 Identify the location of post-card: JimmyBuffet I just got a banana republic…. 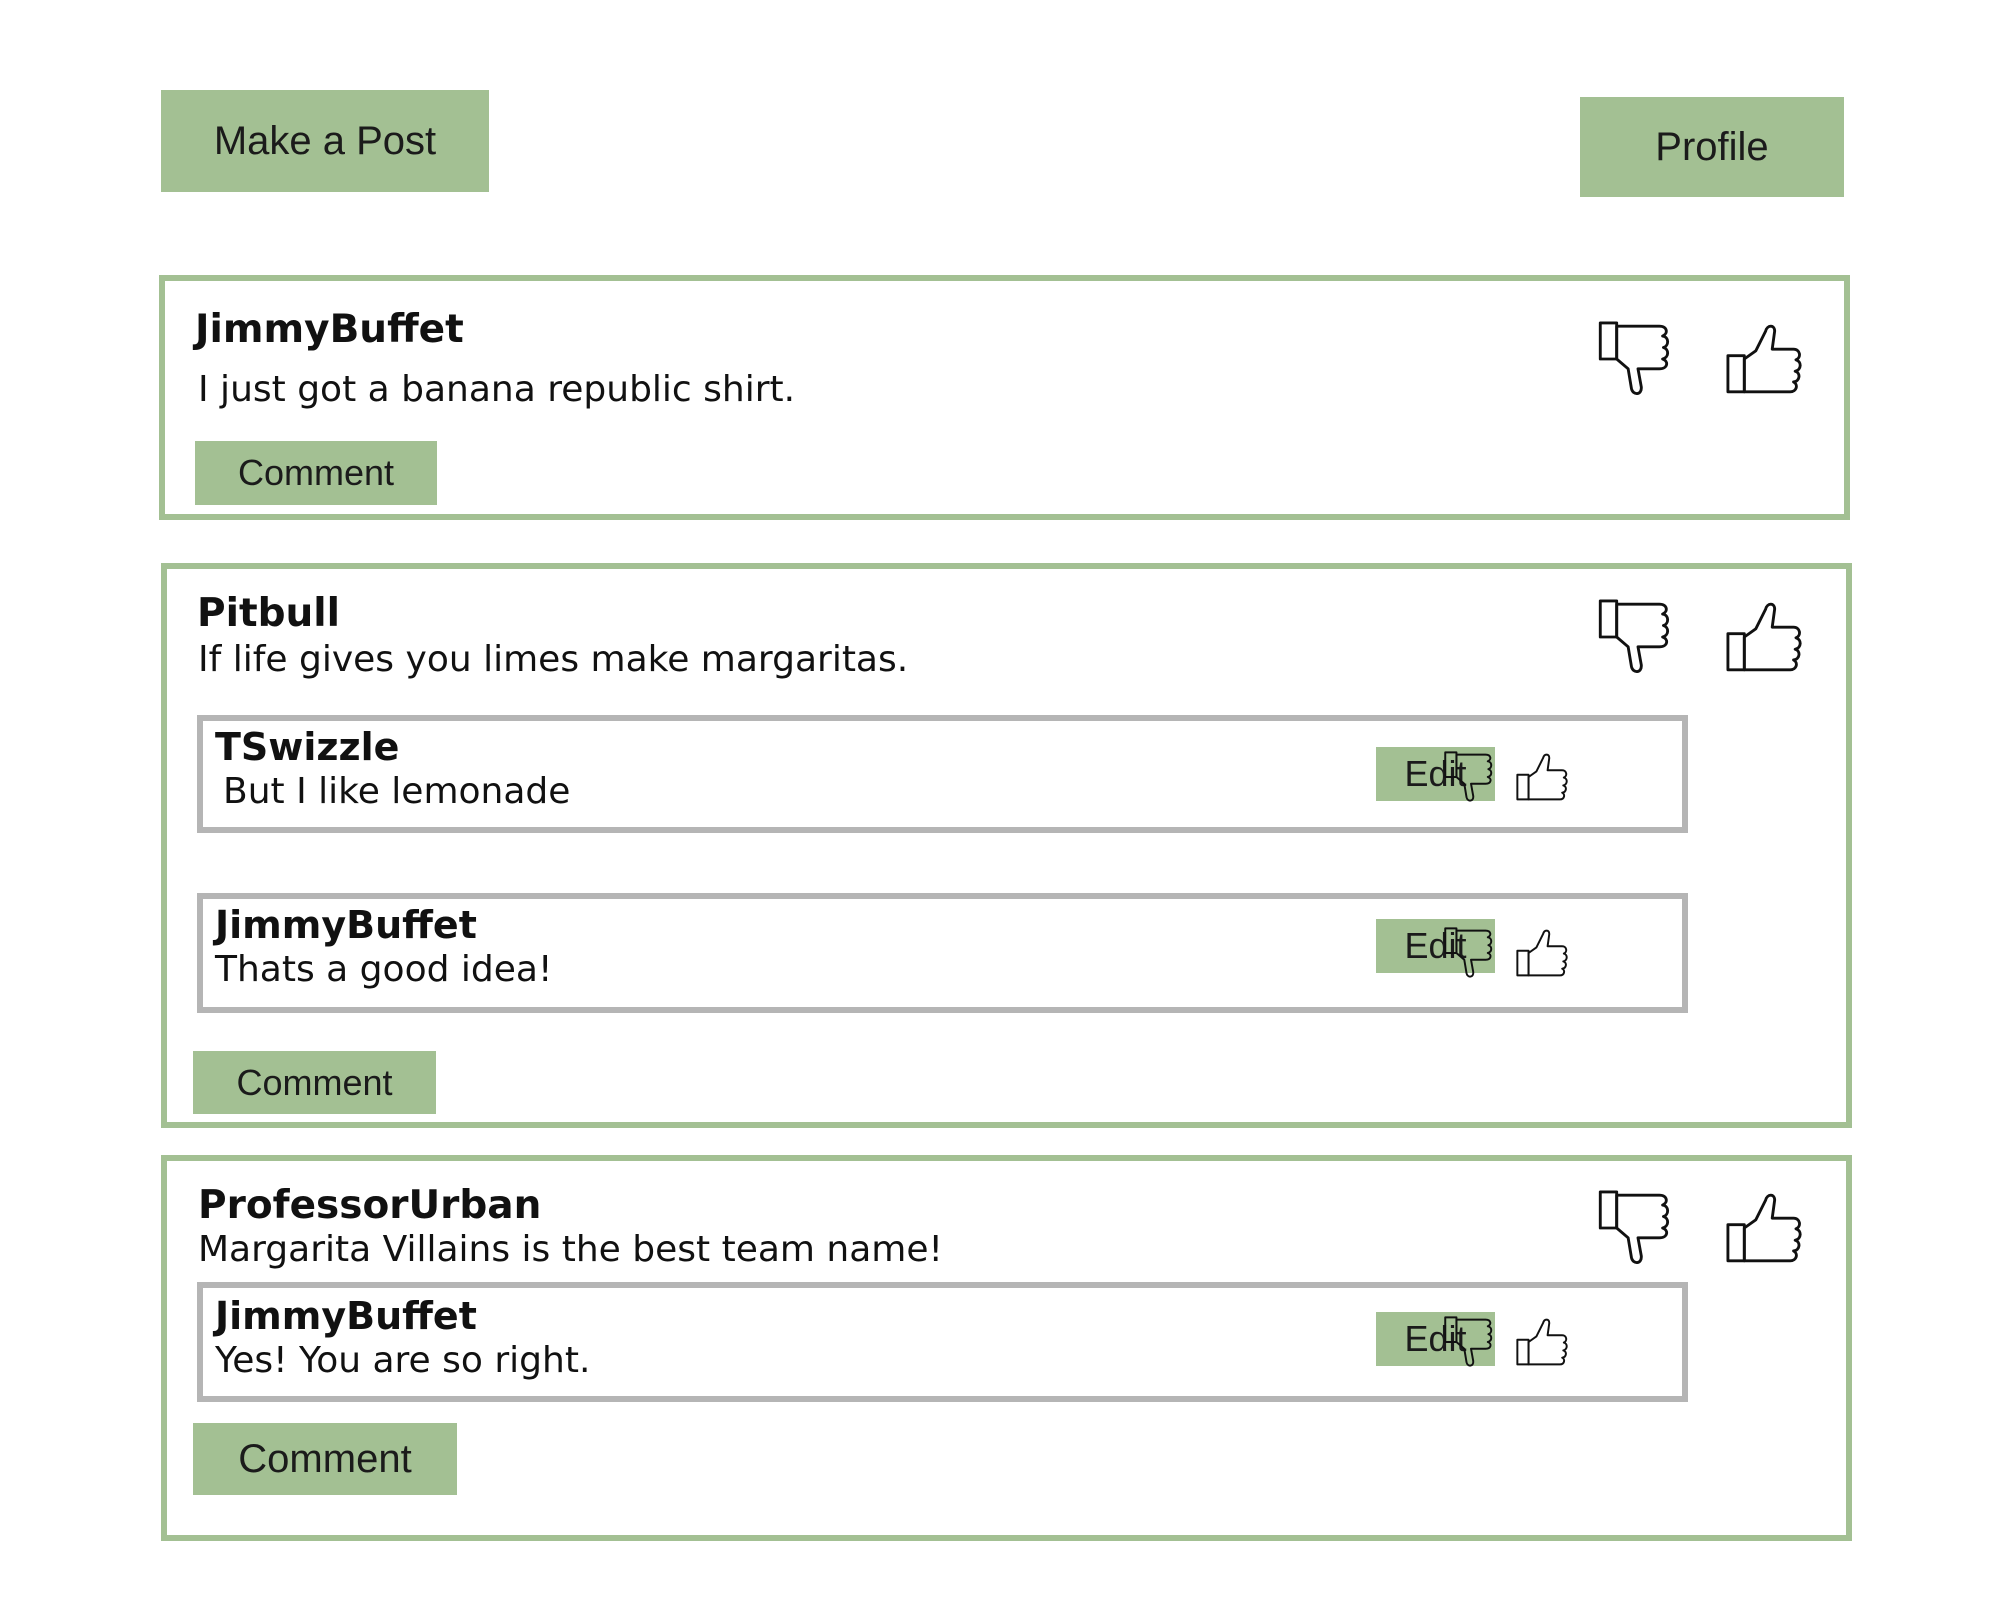
(1004, 397).